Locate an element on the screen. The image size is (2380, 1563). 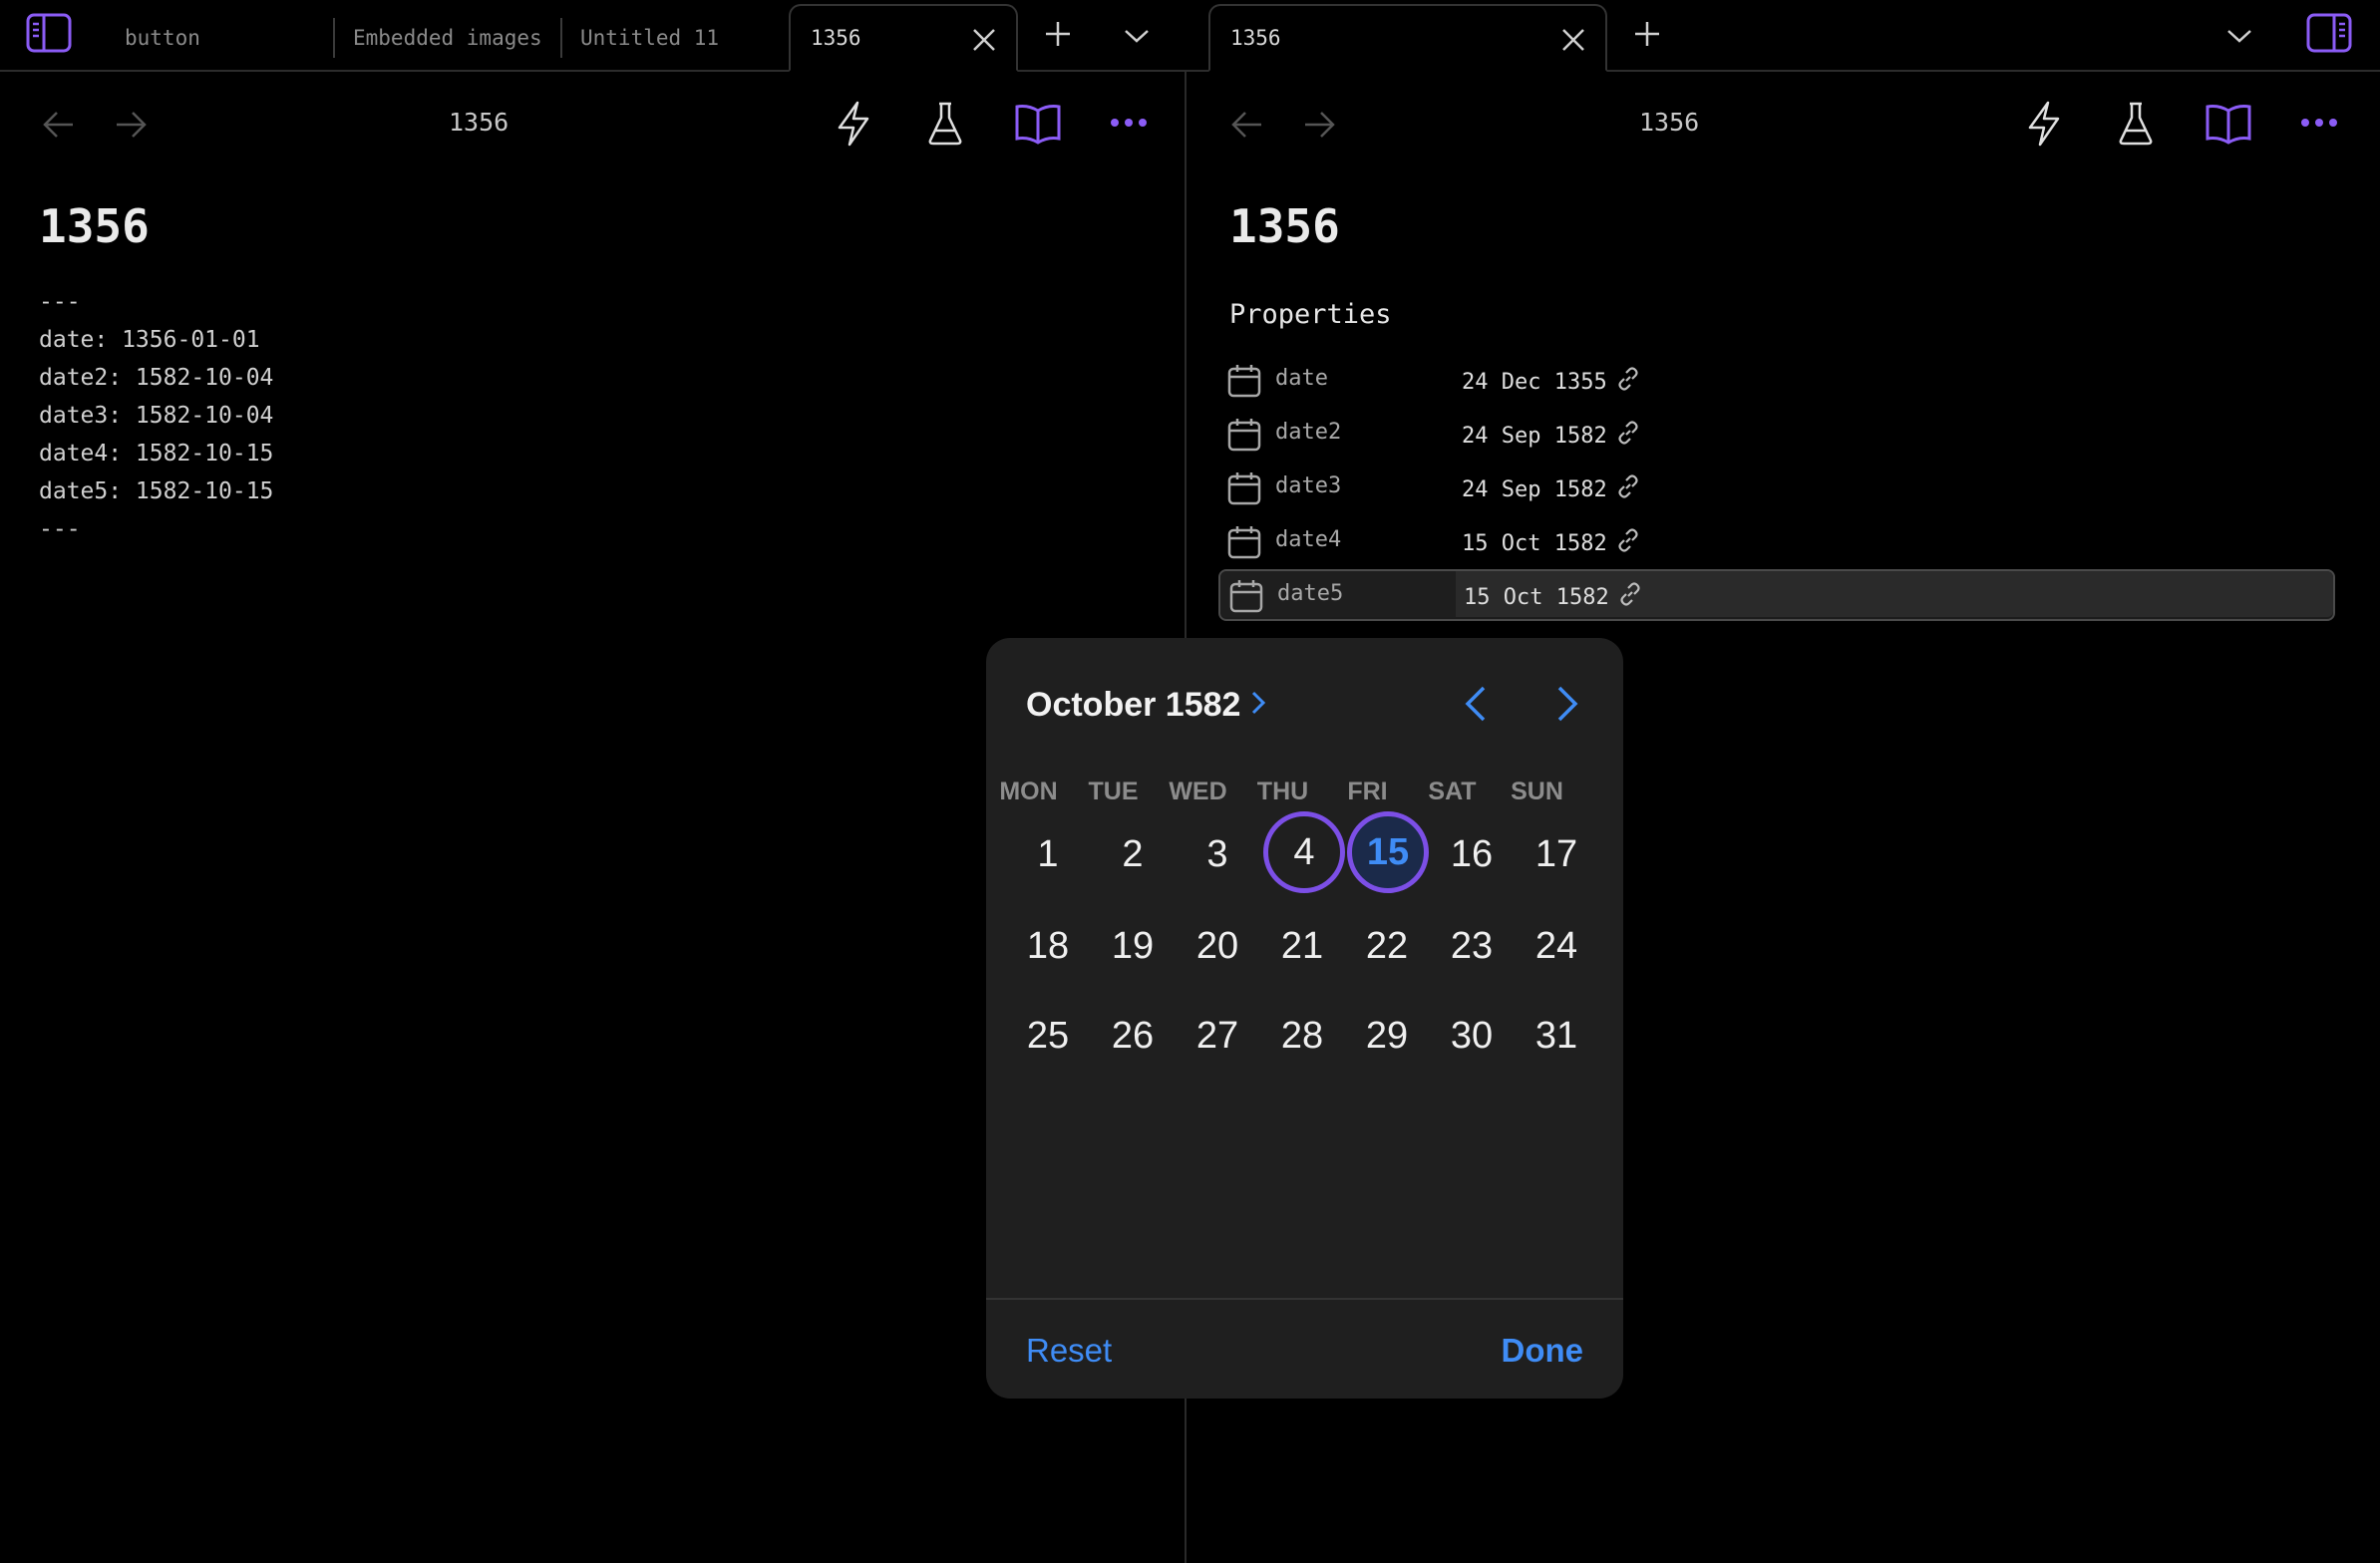
next-month-icon is located at coordinates (1567, 704).